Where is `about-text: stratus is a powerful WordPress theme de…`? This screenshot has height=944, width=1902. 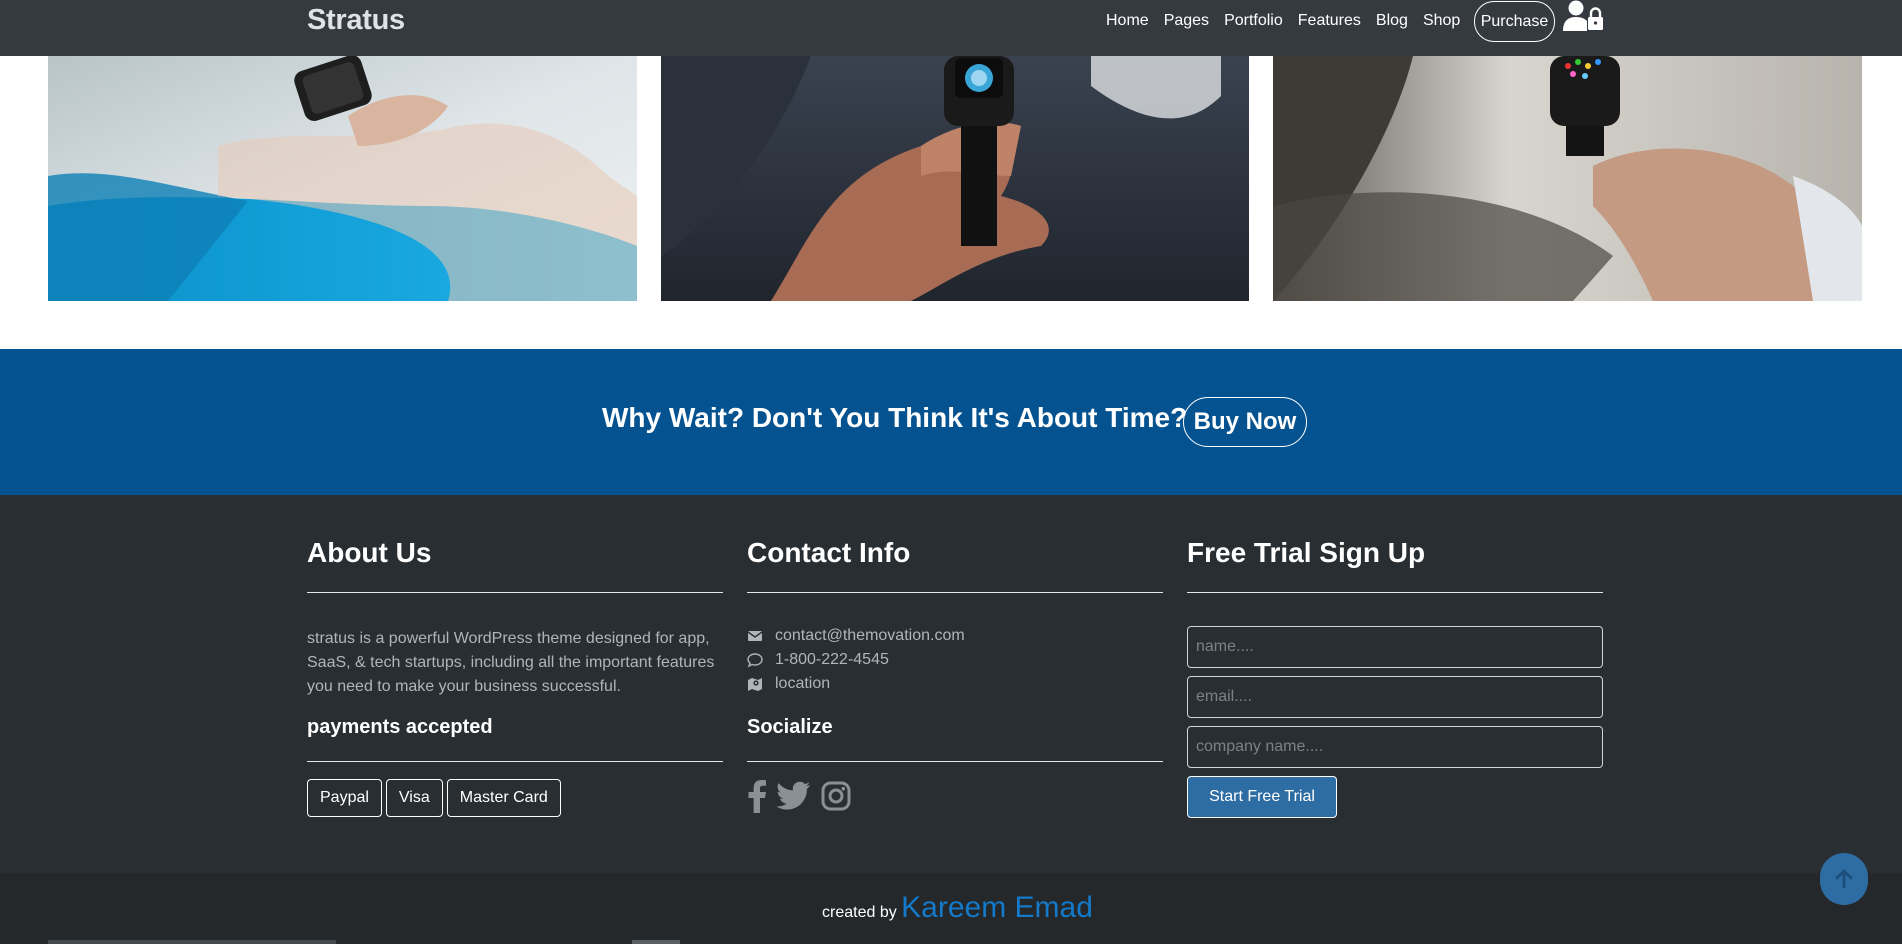
about-text: stratus is a powerful WordPress theme de… is located at coordinates (511, 662).